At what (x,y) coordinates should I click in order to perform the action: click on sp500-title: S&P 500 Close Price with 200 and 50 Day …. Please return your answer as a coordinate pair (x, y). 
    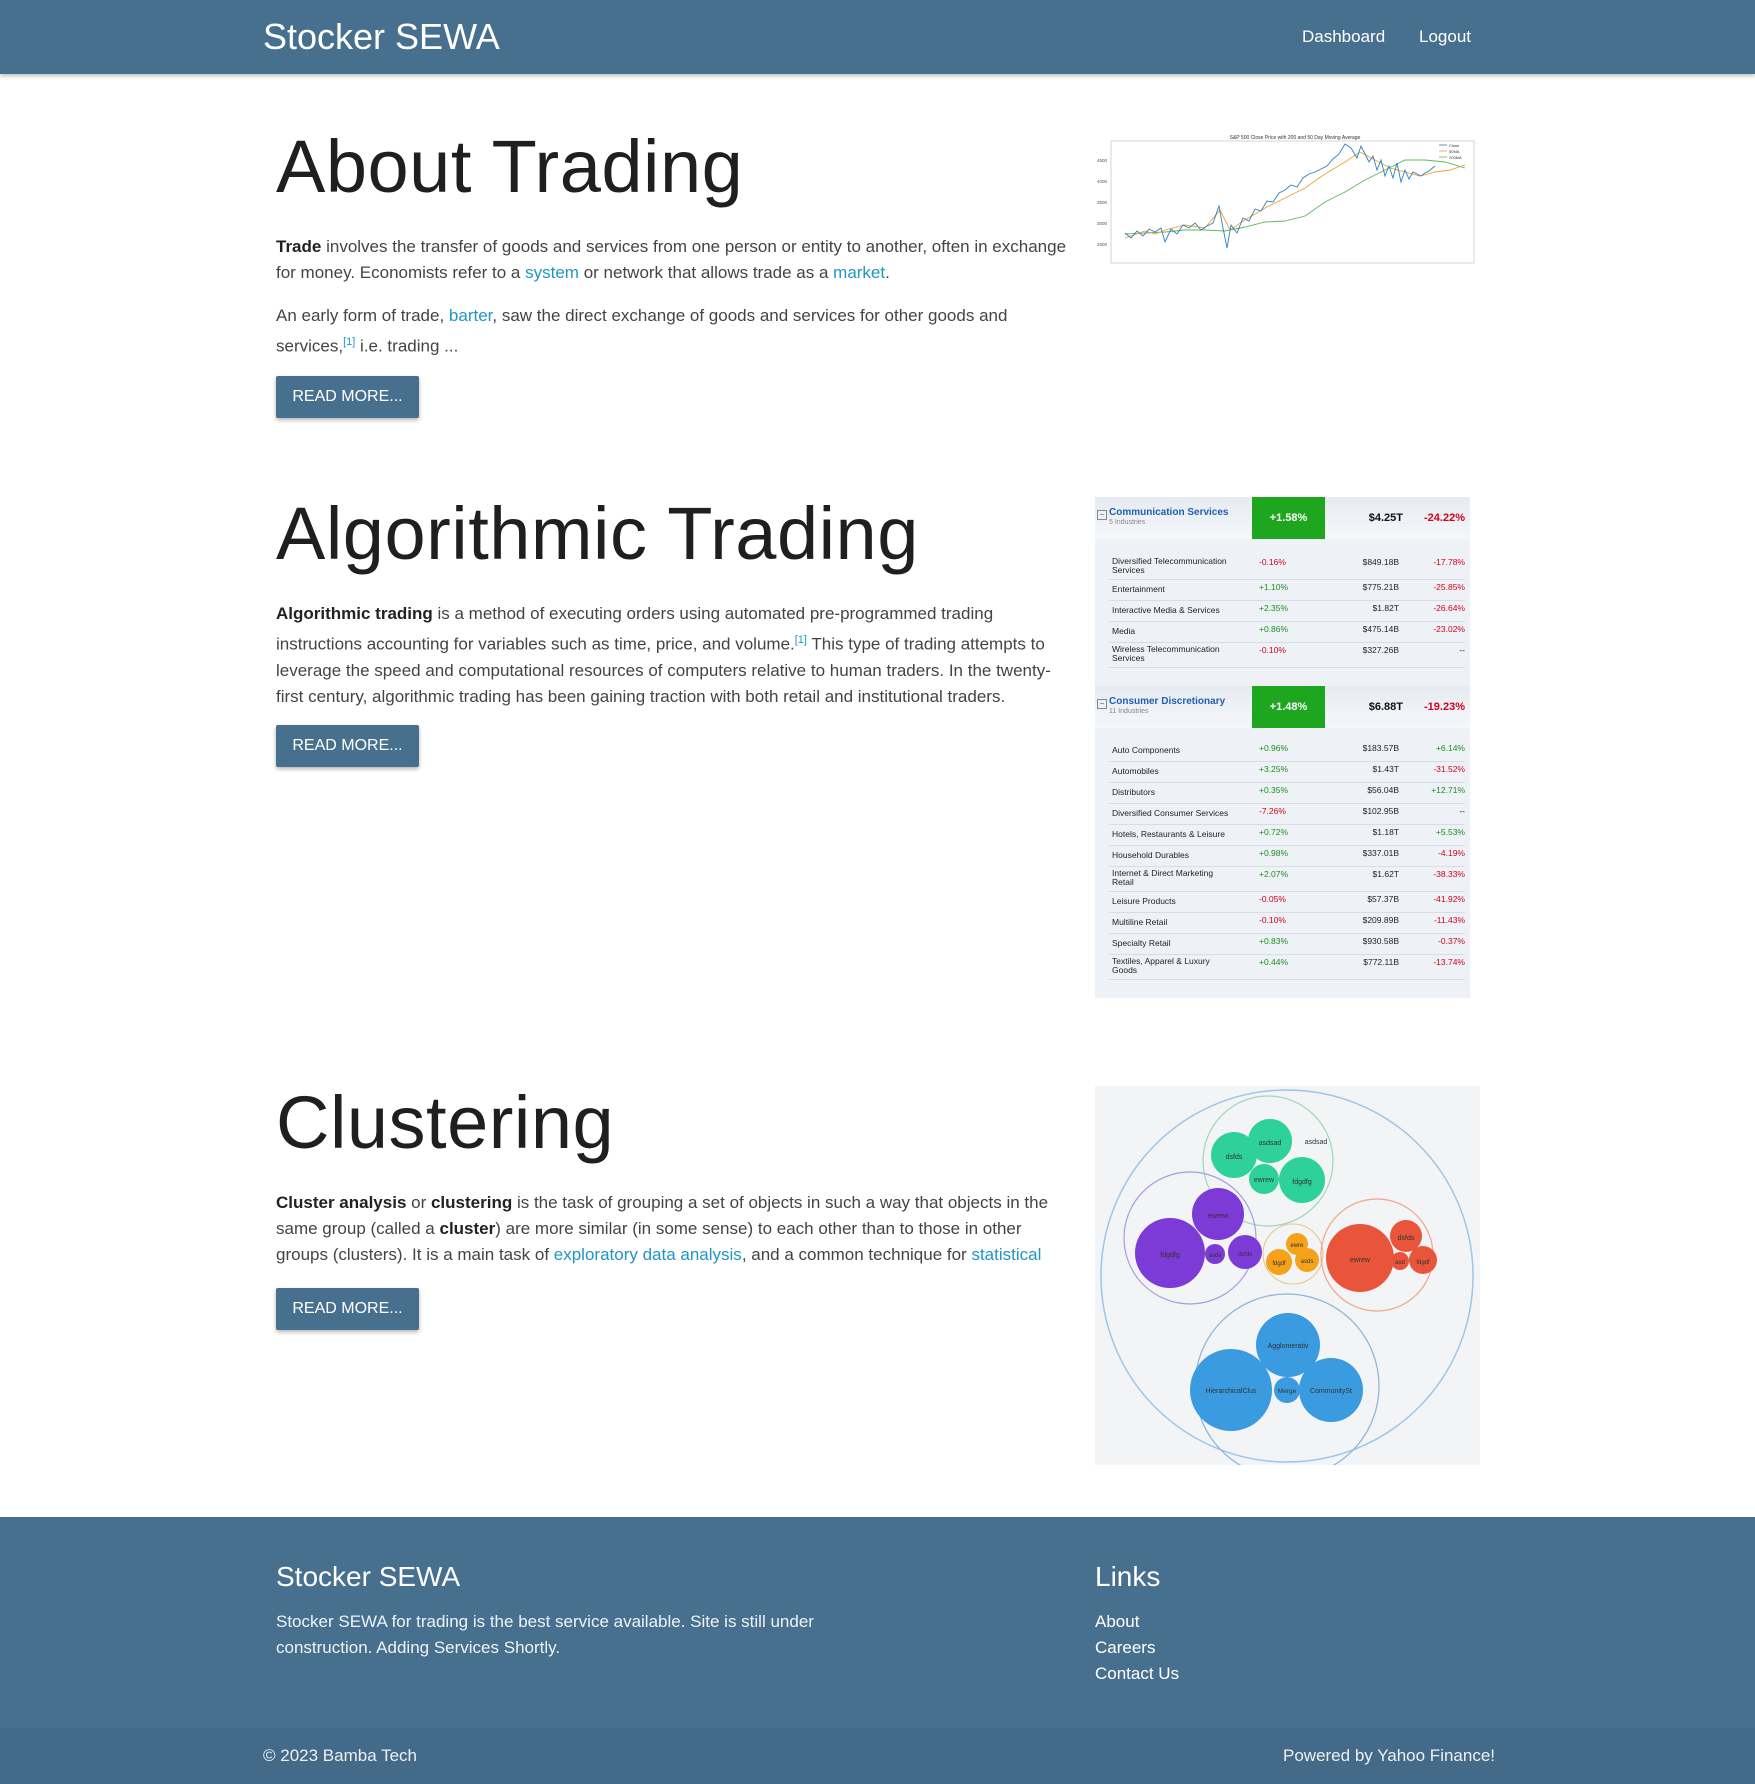
    Looking at the image, I should click on (1295, 138).